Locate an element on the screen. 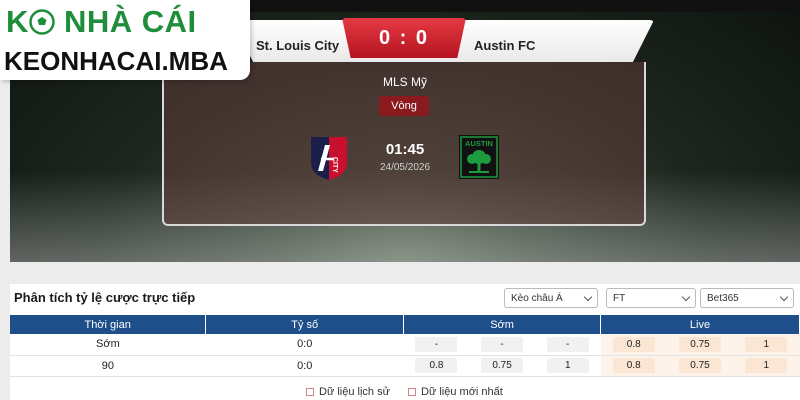 The width and height of the screenshot is (800, 400). match-date: 24/05/2026 is located at coordinates (405, 167).